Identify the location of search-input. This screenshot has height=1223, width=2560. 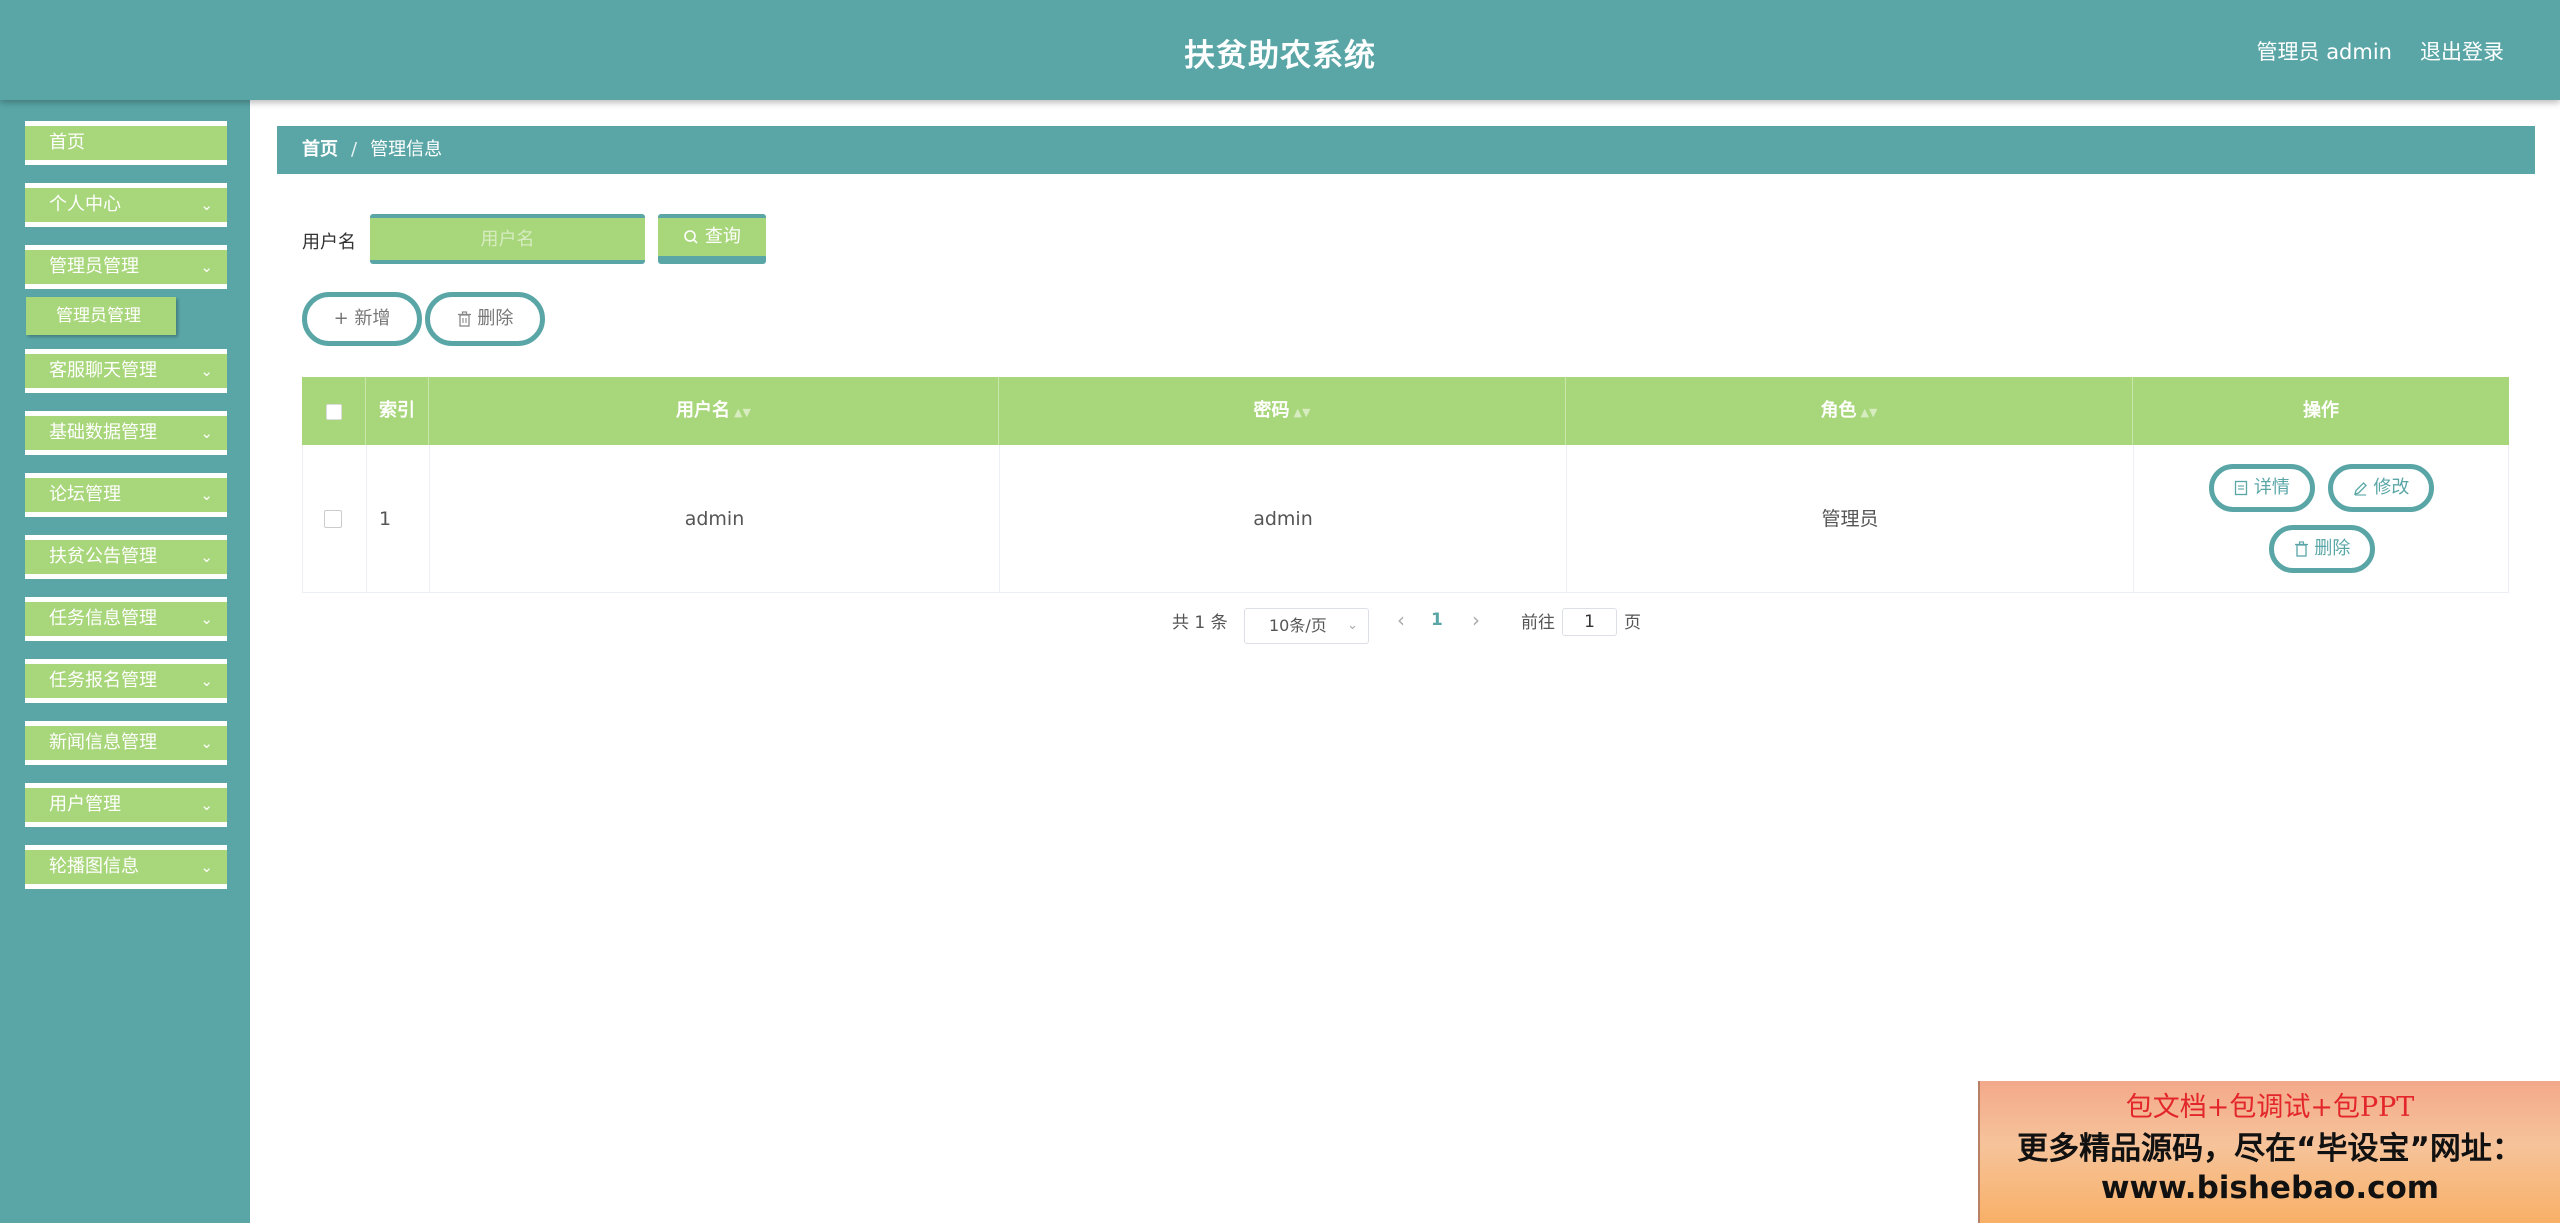
(507, 239).